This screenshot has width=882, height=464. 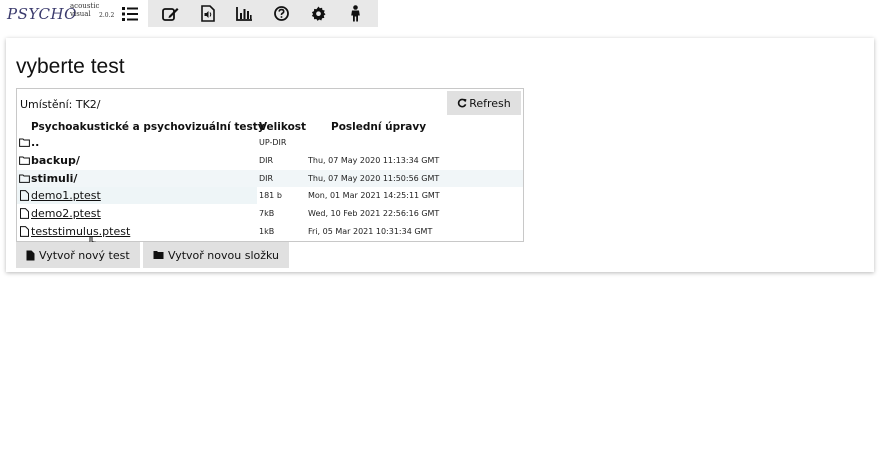 I want to click on file-row-name: teststimulus.ptest, so click(x=80, y=231).